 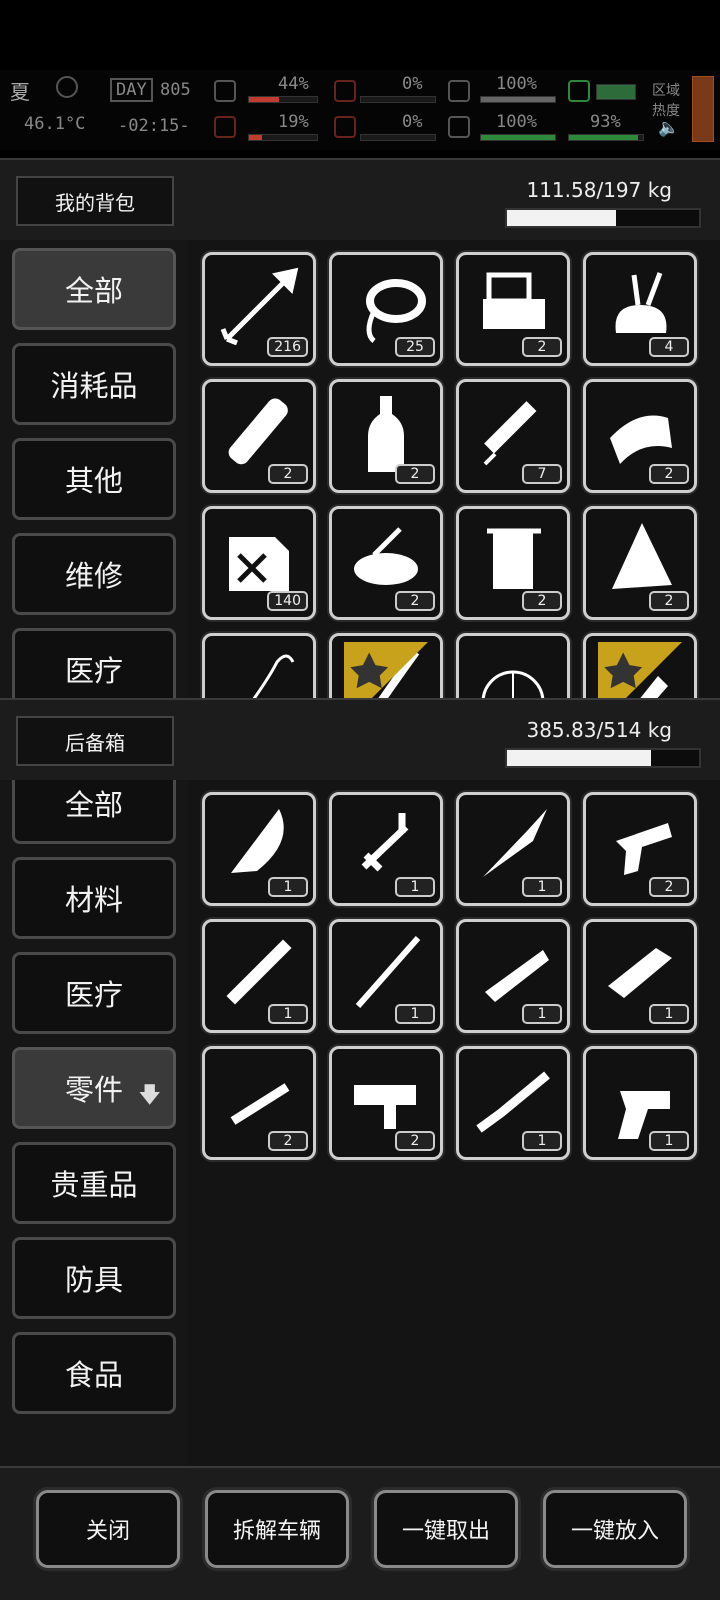 I want to click on sound-icon: 🔈, so click(x=668, y=128).